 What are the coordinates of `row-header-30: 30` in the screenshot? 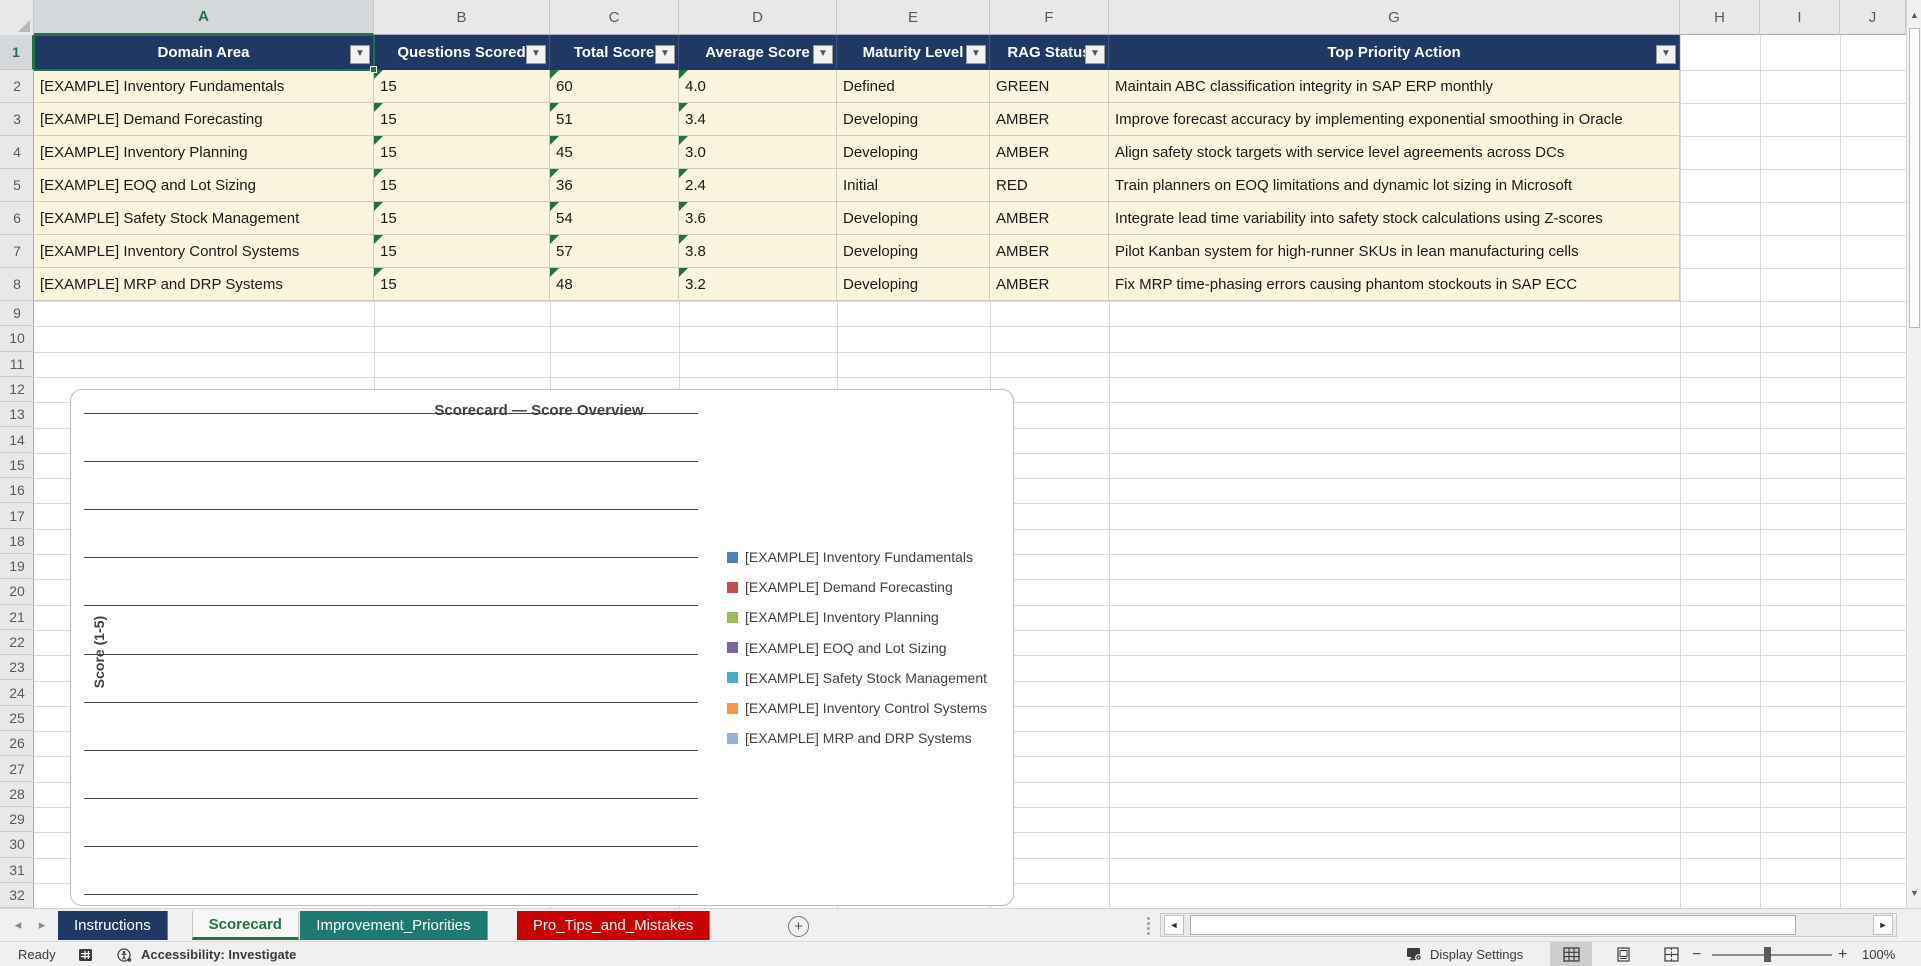 It's located at (17, 845).